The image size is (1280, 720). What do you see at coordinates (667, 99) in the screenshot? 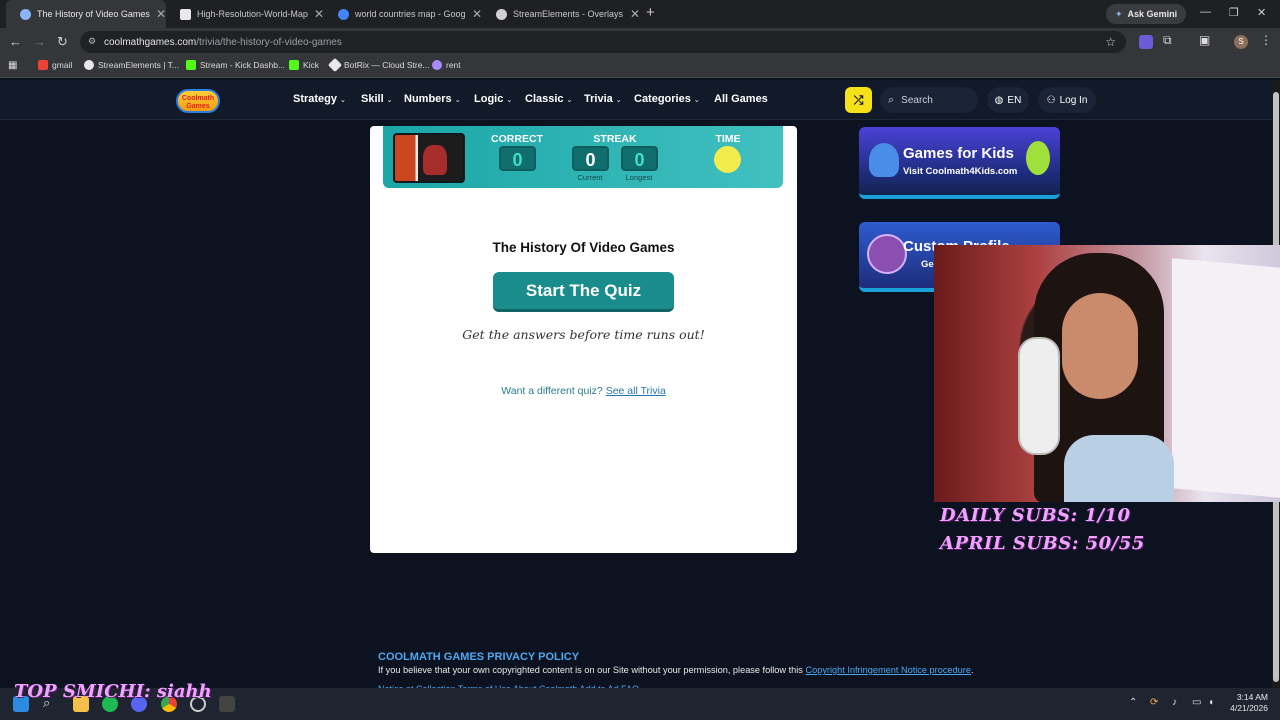
I see `nav-categories: Categories ⌄` at bounding box center [667, 99].